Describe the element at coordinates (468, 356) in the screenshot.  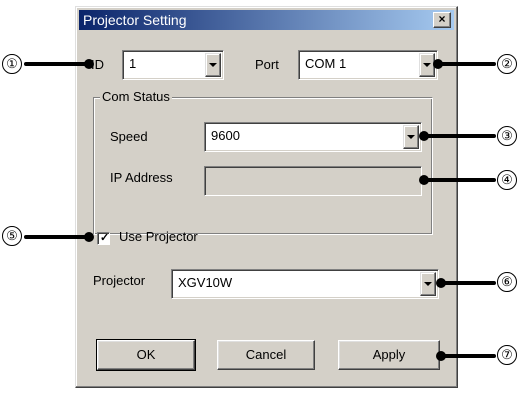
I see `callout-7-line` at that location.